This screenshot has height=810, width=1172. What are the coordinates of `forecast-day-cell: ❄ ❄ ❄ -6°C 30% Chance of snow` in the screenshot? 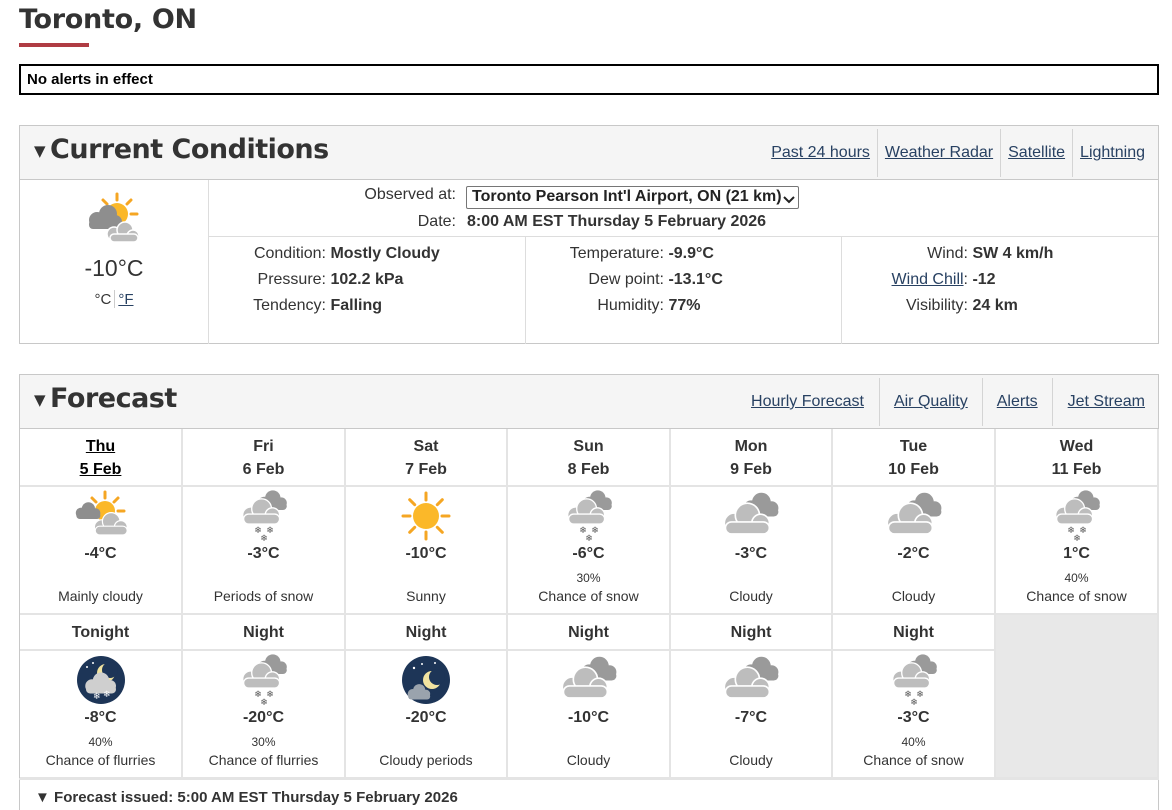 It's located at (589, 551).